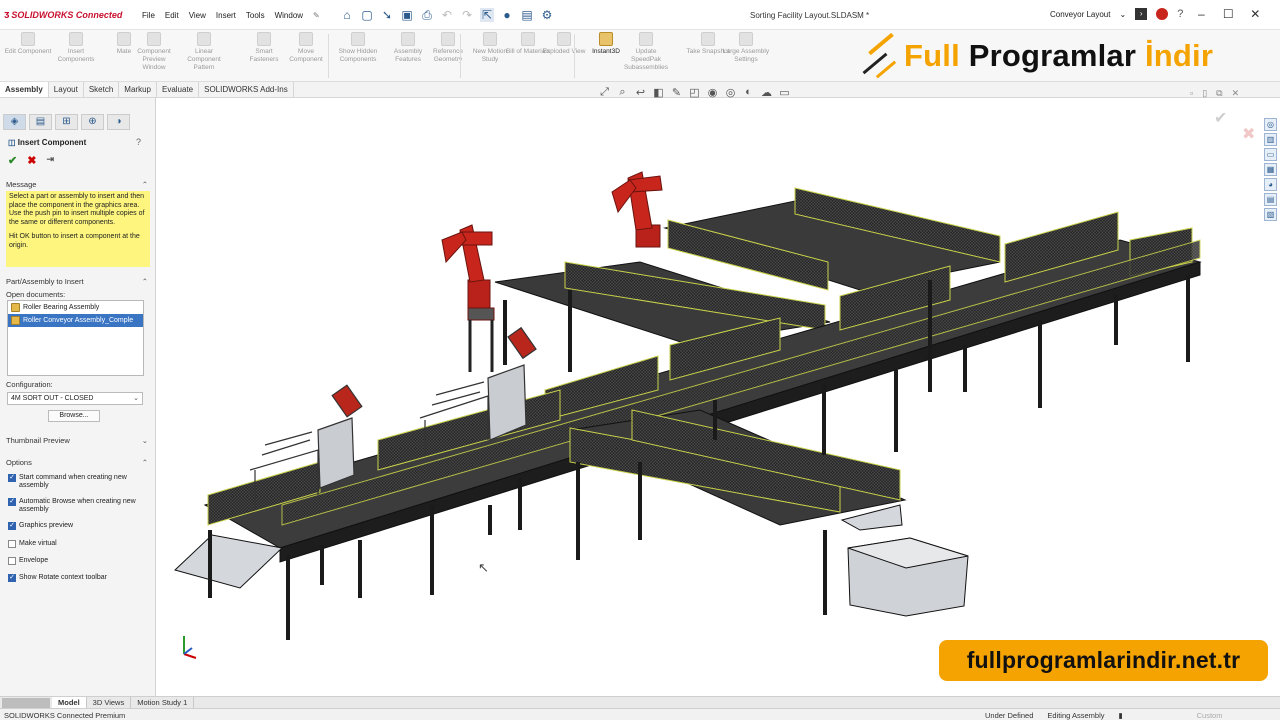  Describe the element at coordinates (604, 92) in the screenshot. I see `zoom-to-fit-icon: ⤢` at that location.